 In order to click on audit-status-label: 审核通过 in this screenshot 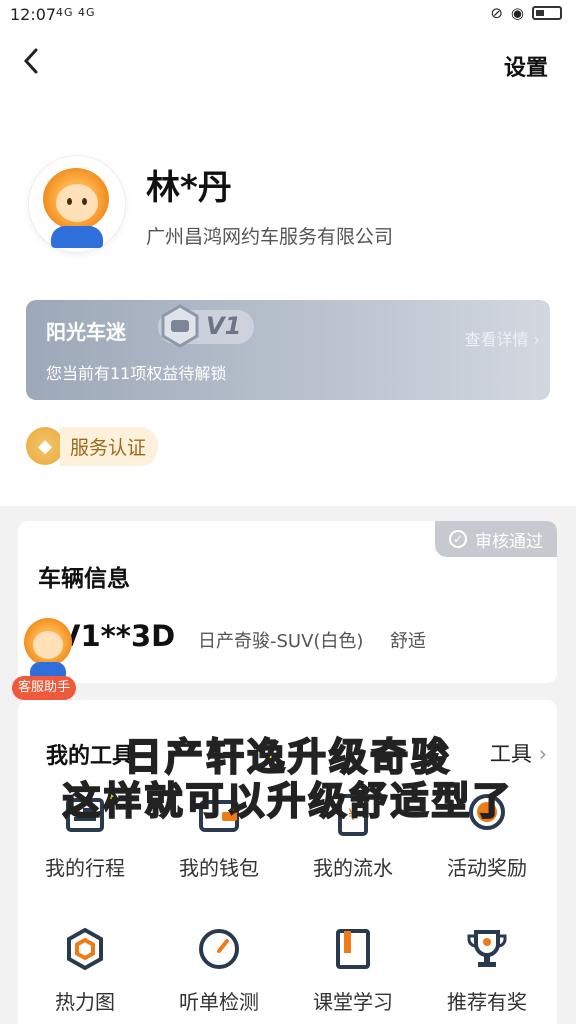, I will do `click(509, 541)`.